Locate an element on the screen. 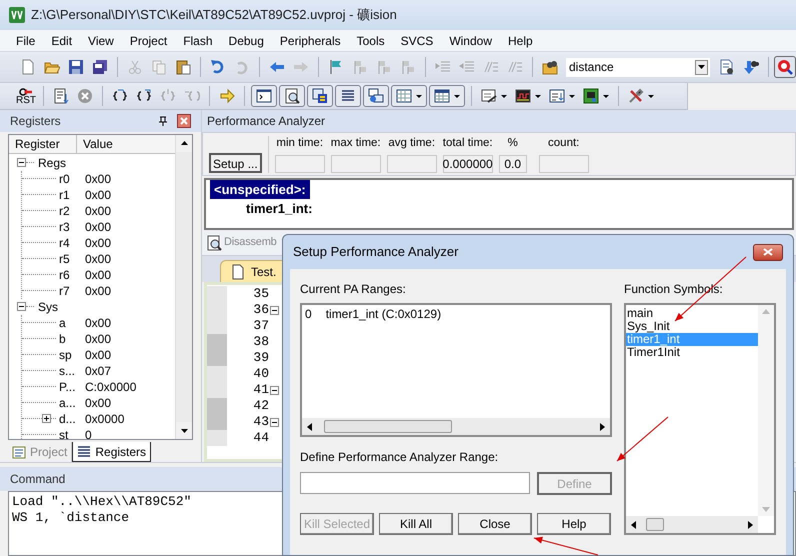 Image resolution: width=796 pixels, height=556 pixels. line-number: 36 is located at coordinates (260, 310).